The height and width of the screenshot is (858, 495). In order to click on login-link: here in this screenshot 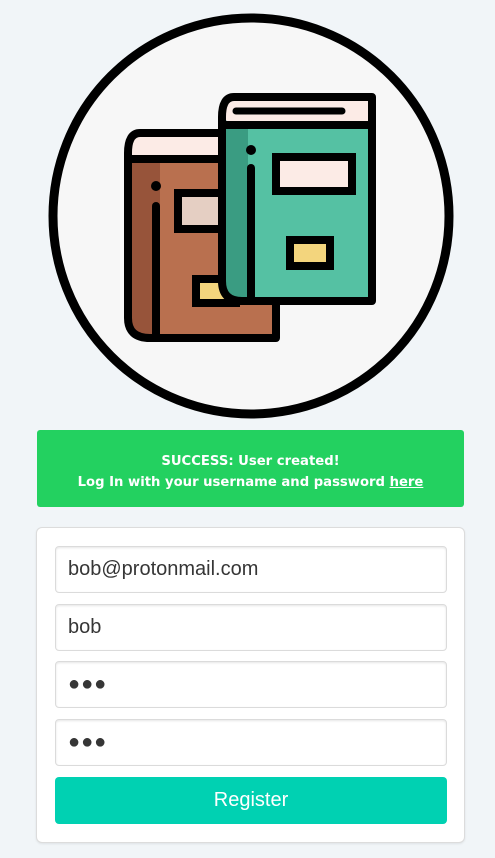, I will do `click(407, 482)`.